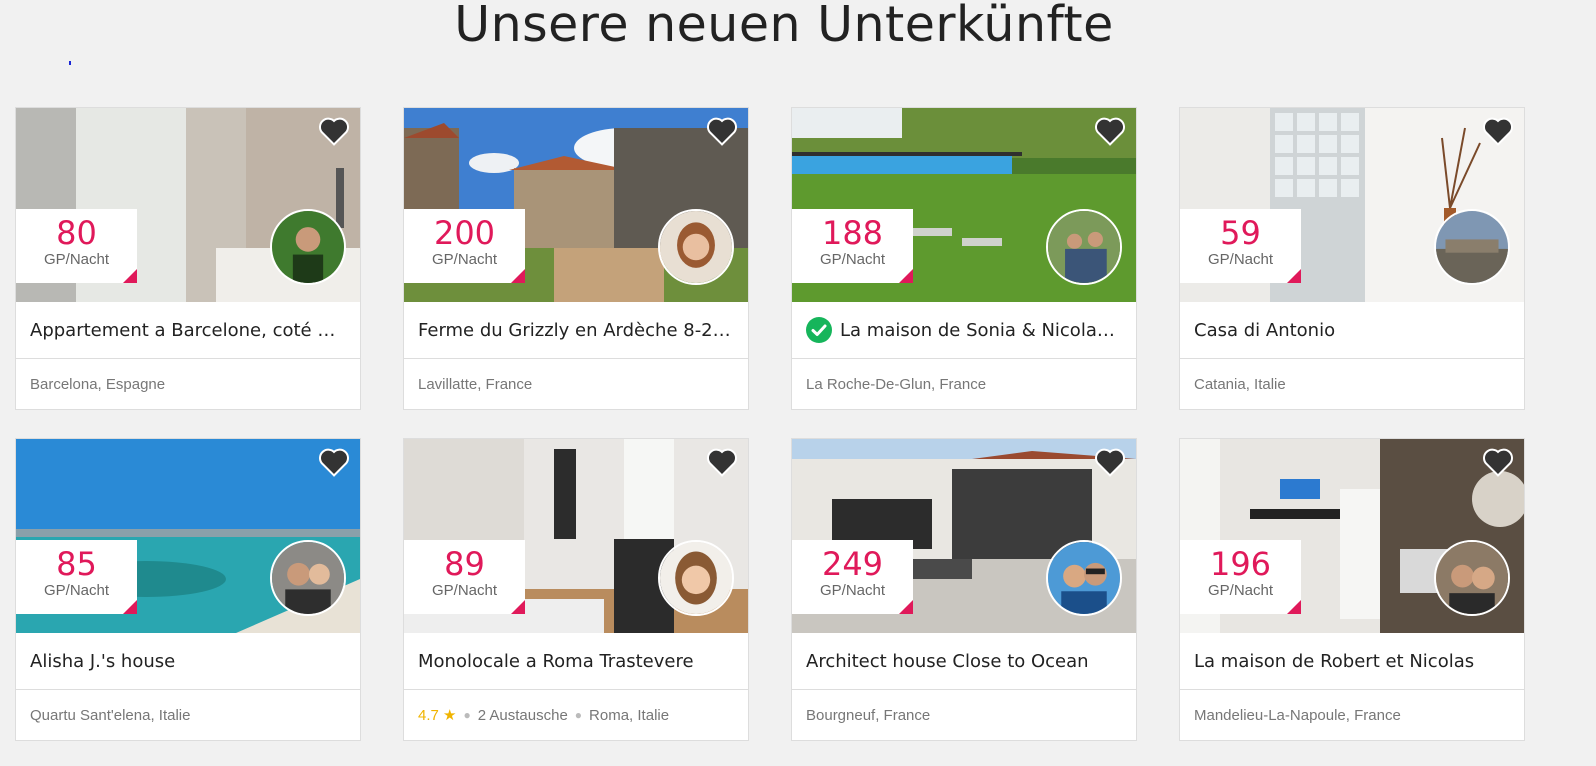 The width and height of the screenshot is (1596, 766). What do you see at coordinates (819, 330) in the screenshot?
I see `verified-check-icon` at bounding box center [819, 330].